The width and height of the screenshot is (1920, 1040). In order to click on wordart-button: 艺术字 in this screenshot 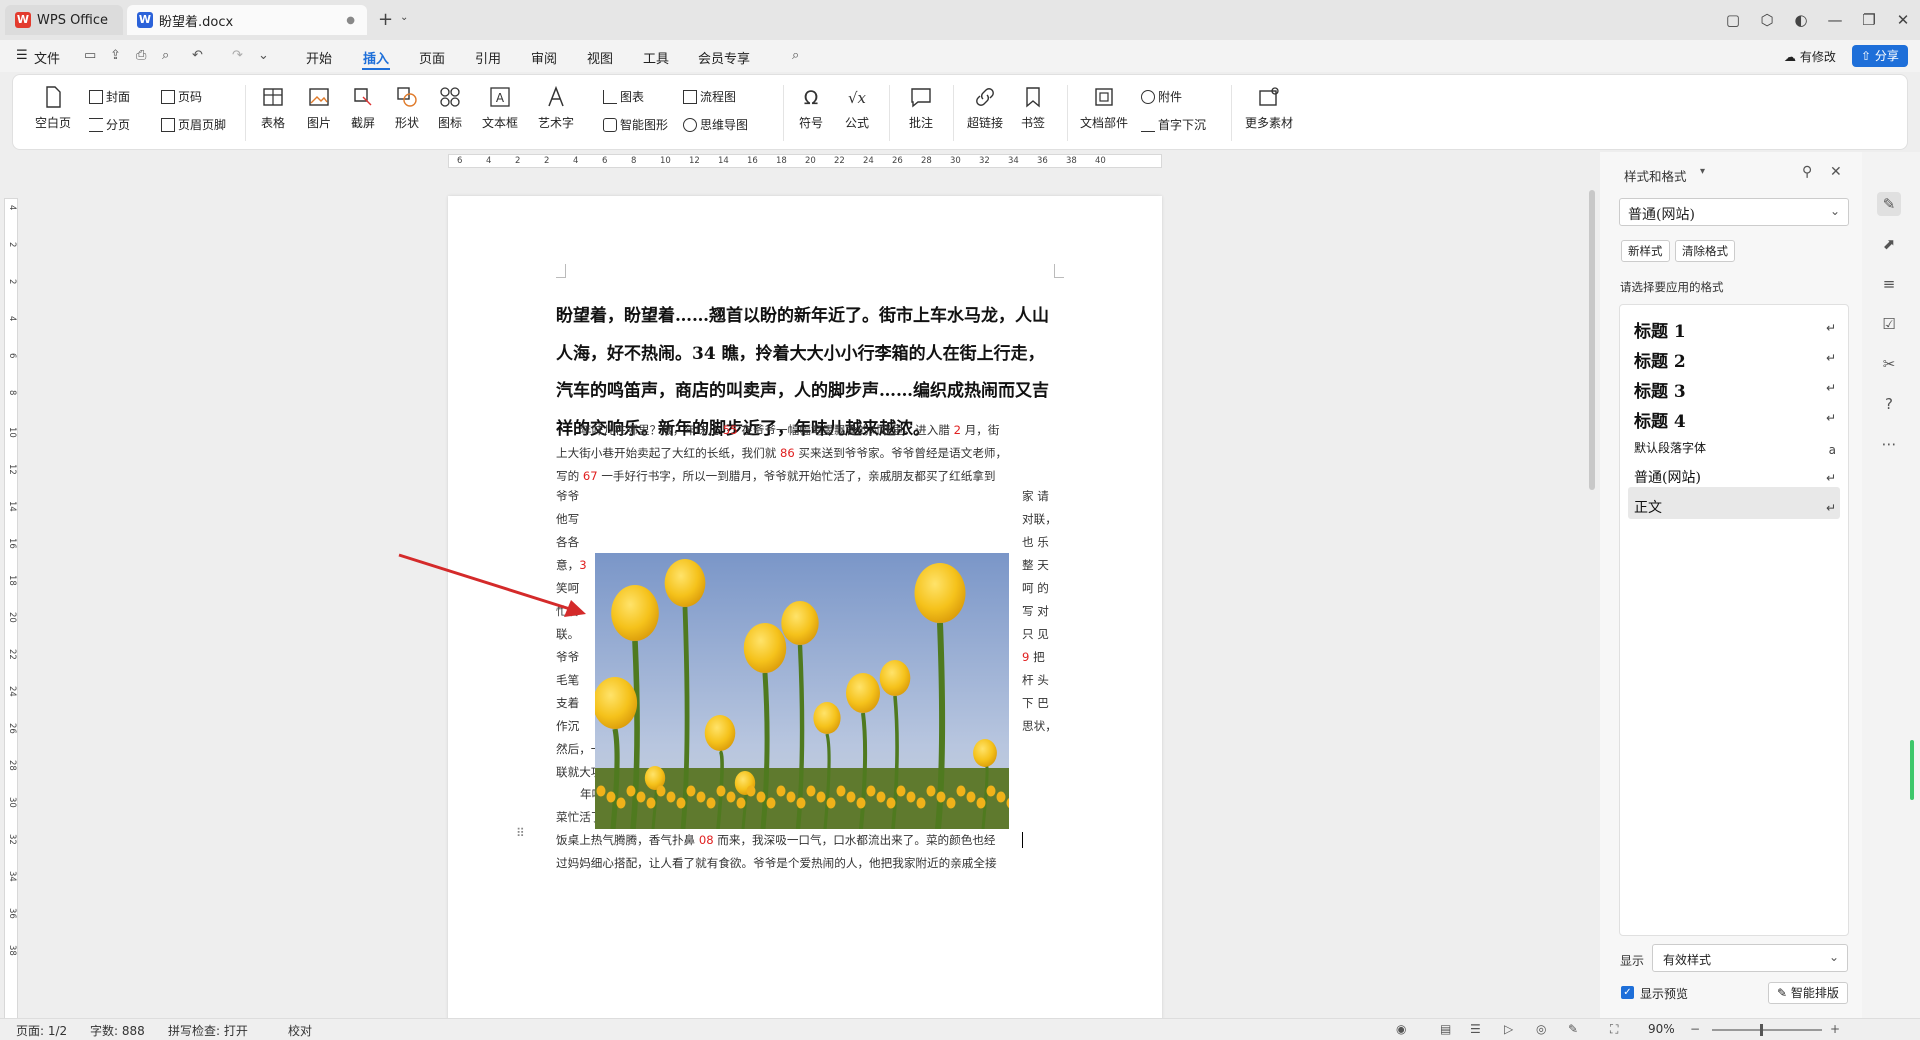, I will do `click(556, 108)`.